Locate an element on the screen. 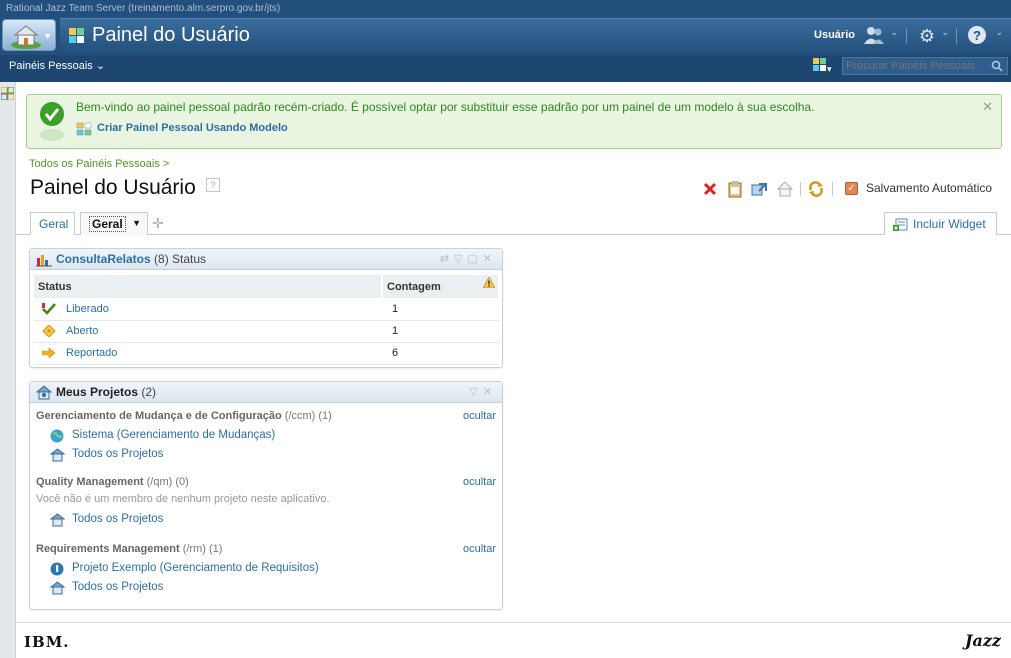 This screenshot has width=1011, height=658. query-link: ConsultaRelatos is located at coordinates (103, 259).